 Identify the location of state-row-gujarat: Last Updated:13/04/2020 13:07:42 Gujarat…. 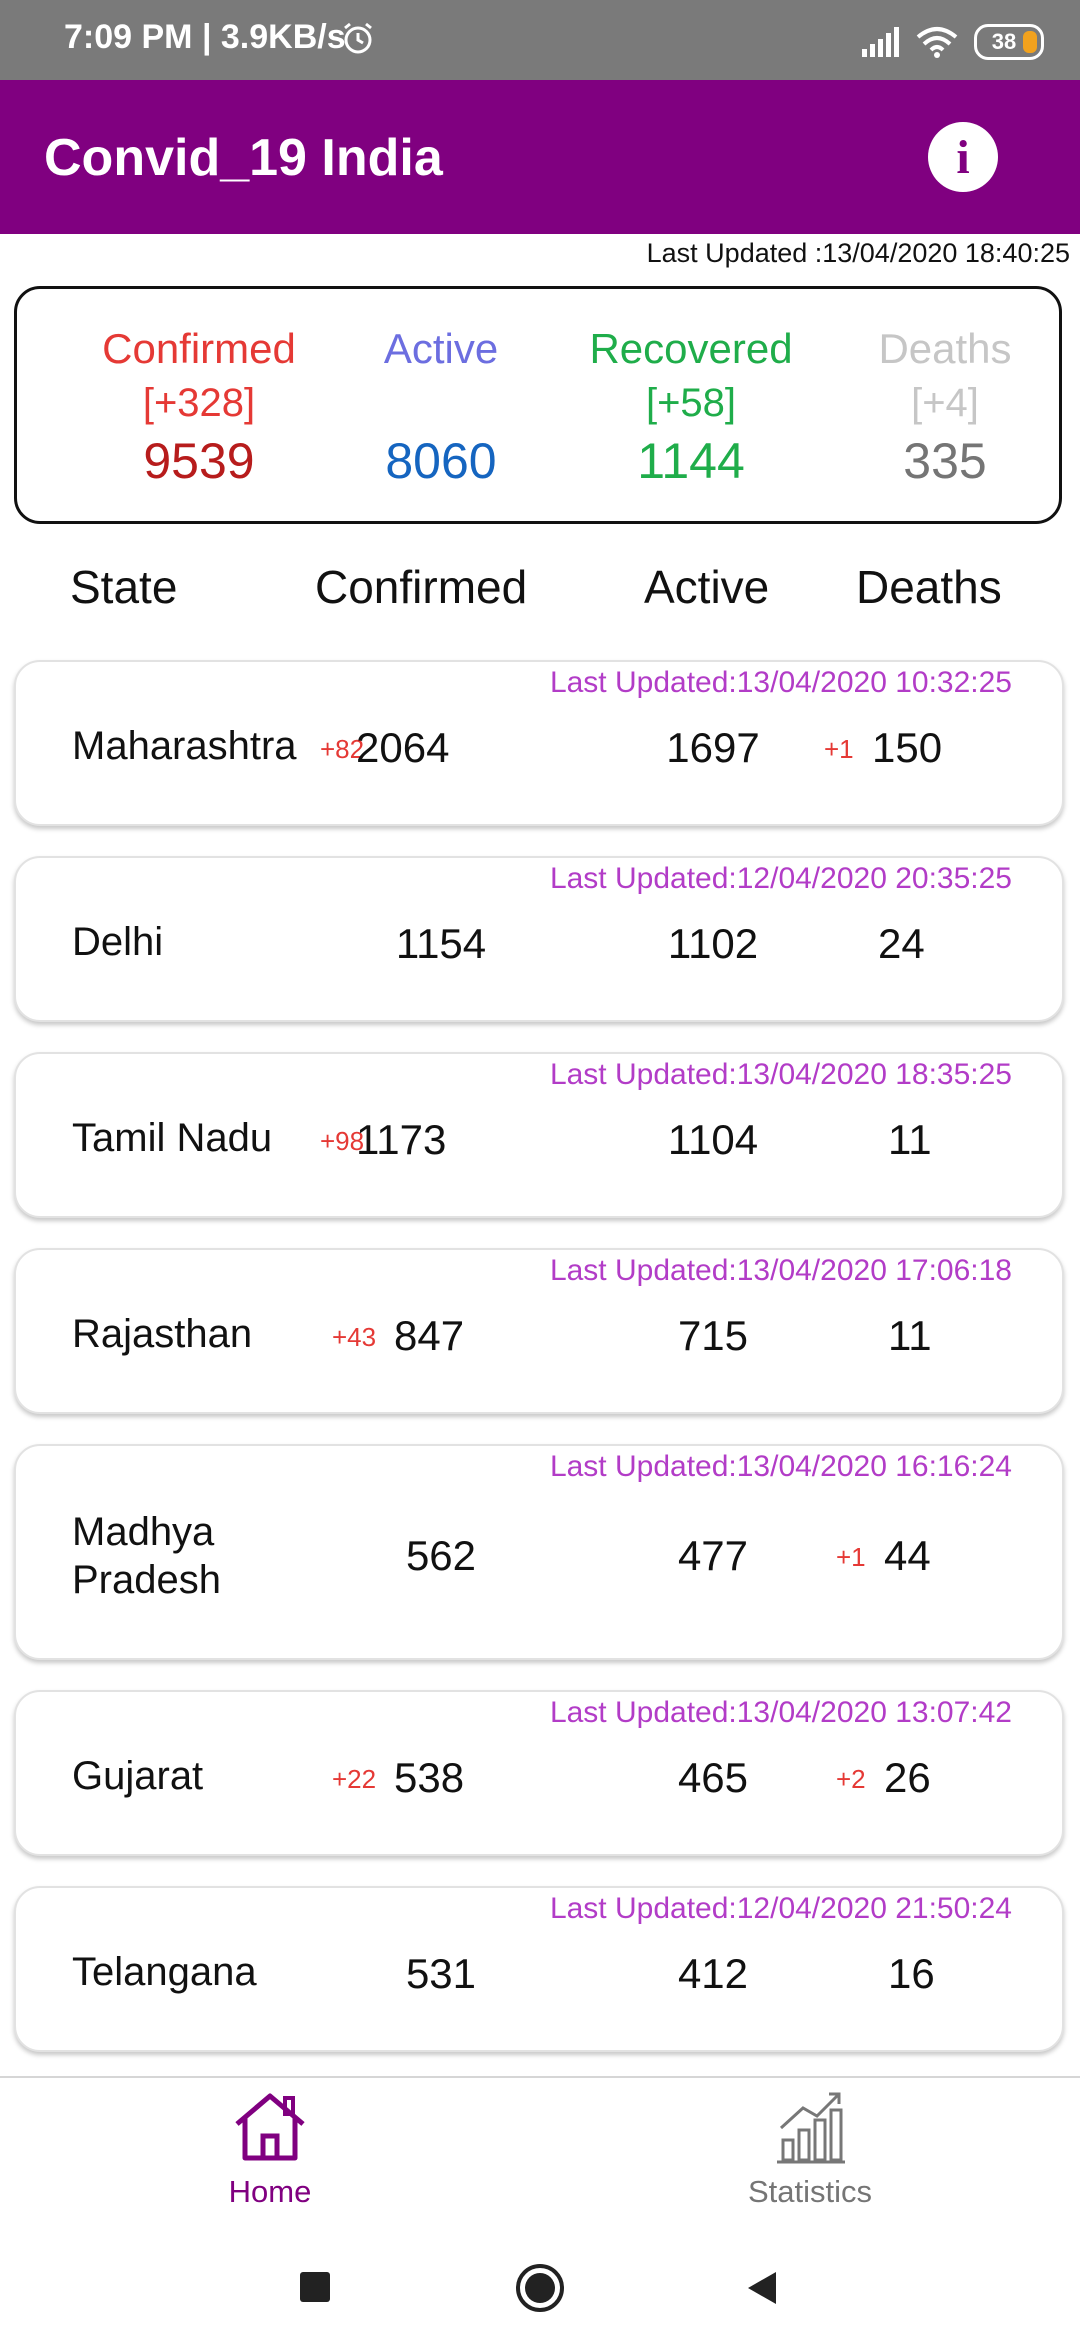
(539, 1773).